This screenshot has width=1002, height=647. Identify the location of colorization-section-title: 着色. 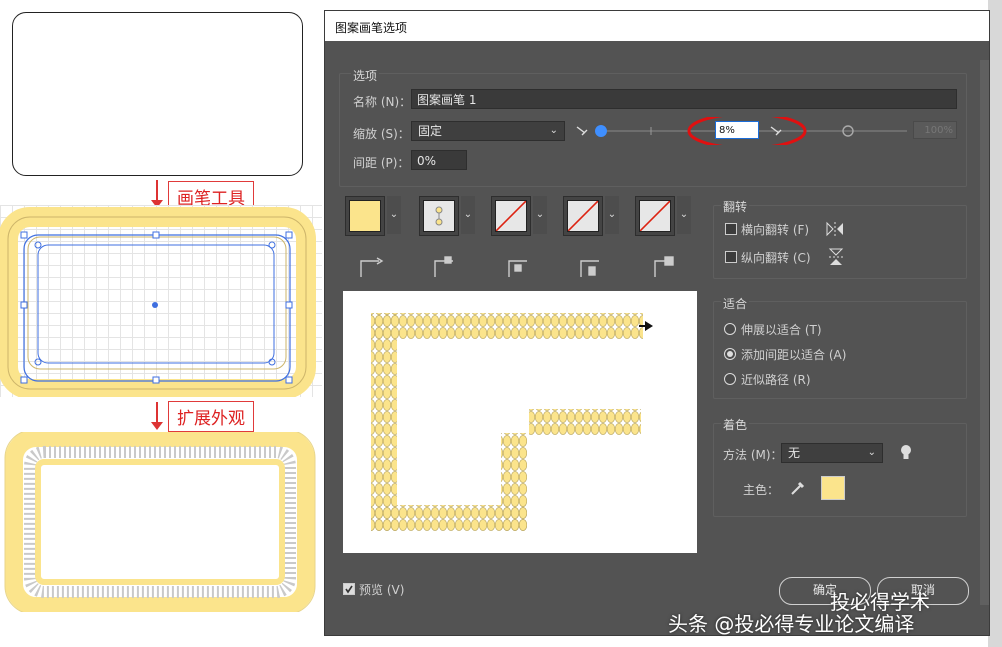
(735, 424).